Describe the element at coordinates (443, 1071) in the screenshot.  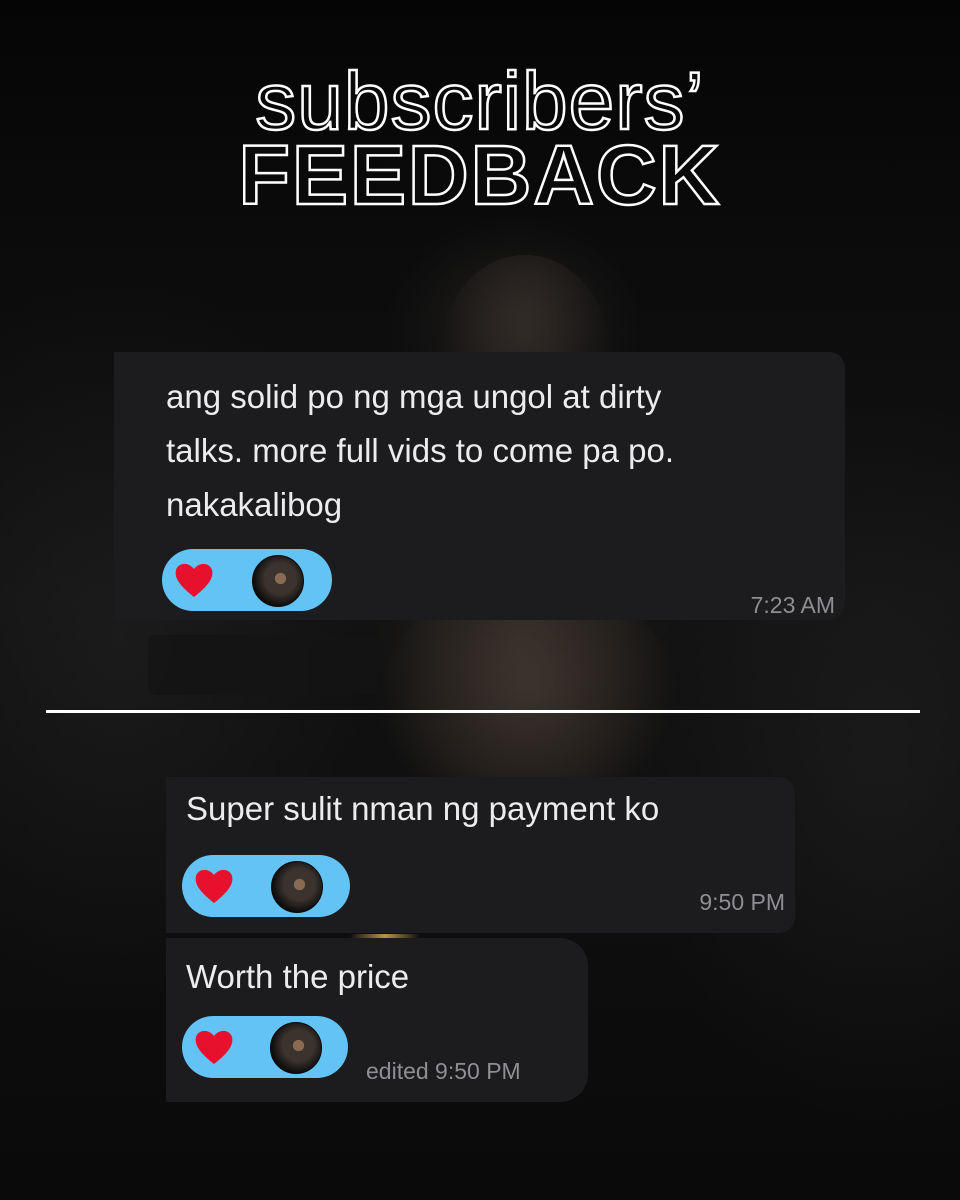
I see `message-timestamp: edited 9:50 PM` at that location.